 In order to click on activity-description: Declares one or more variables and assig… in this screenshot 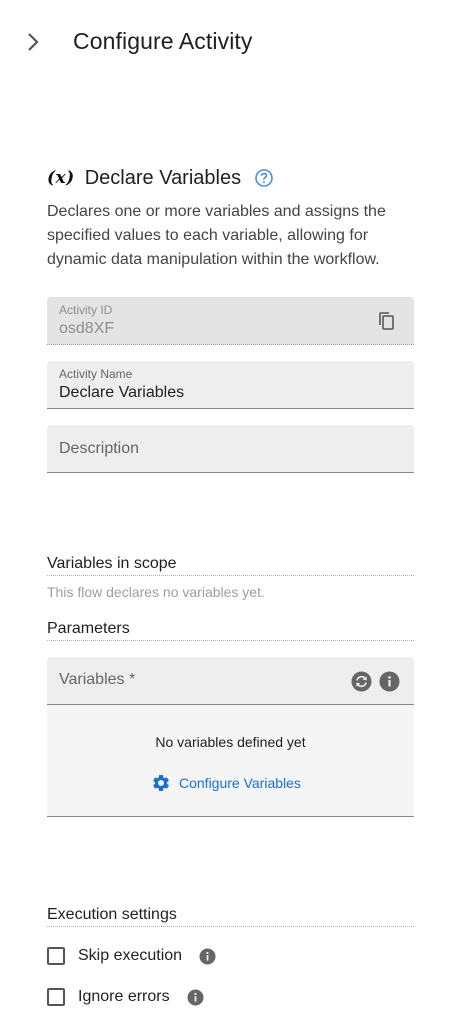, I will do `click(216, 235)`.